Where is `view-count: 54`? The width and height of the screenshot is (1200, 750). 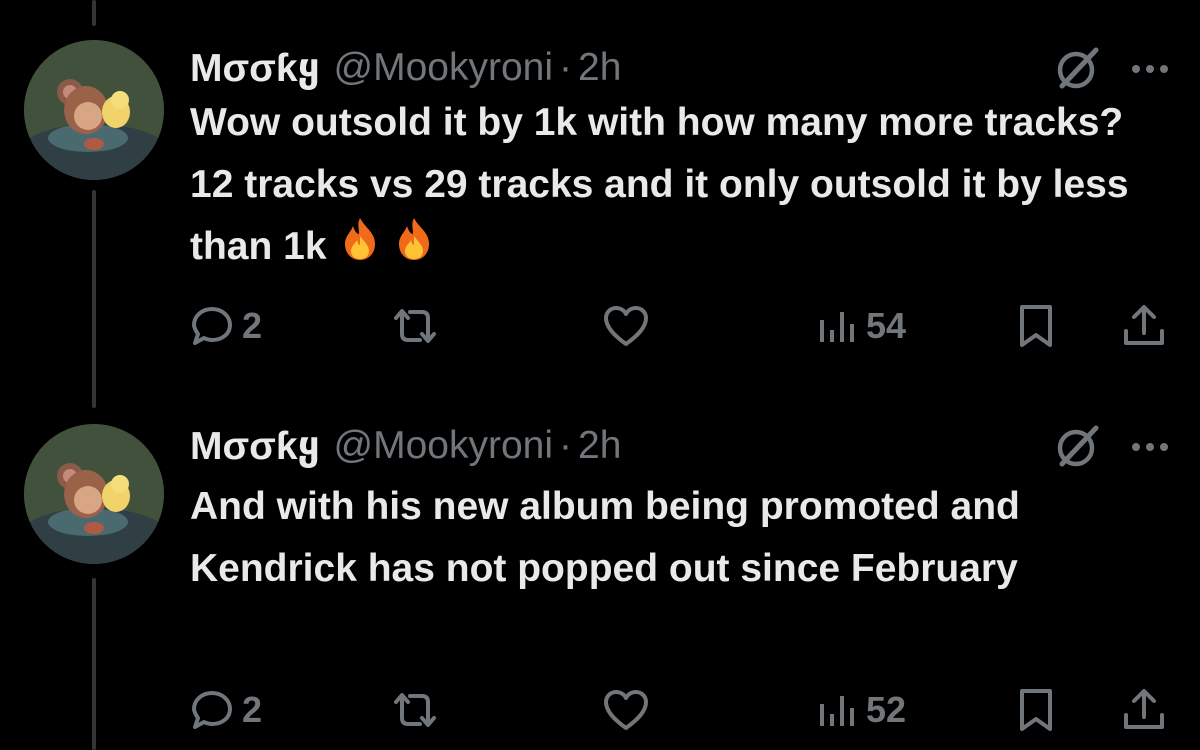
view-count: 54 is located at coordinates (886, 325).